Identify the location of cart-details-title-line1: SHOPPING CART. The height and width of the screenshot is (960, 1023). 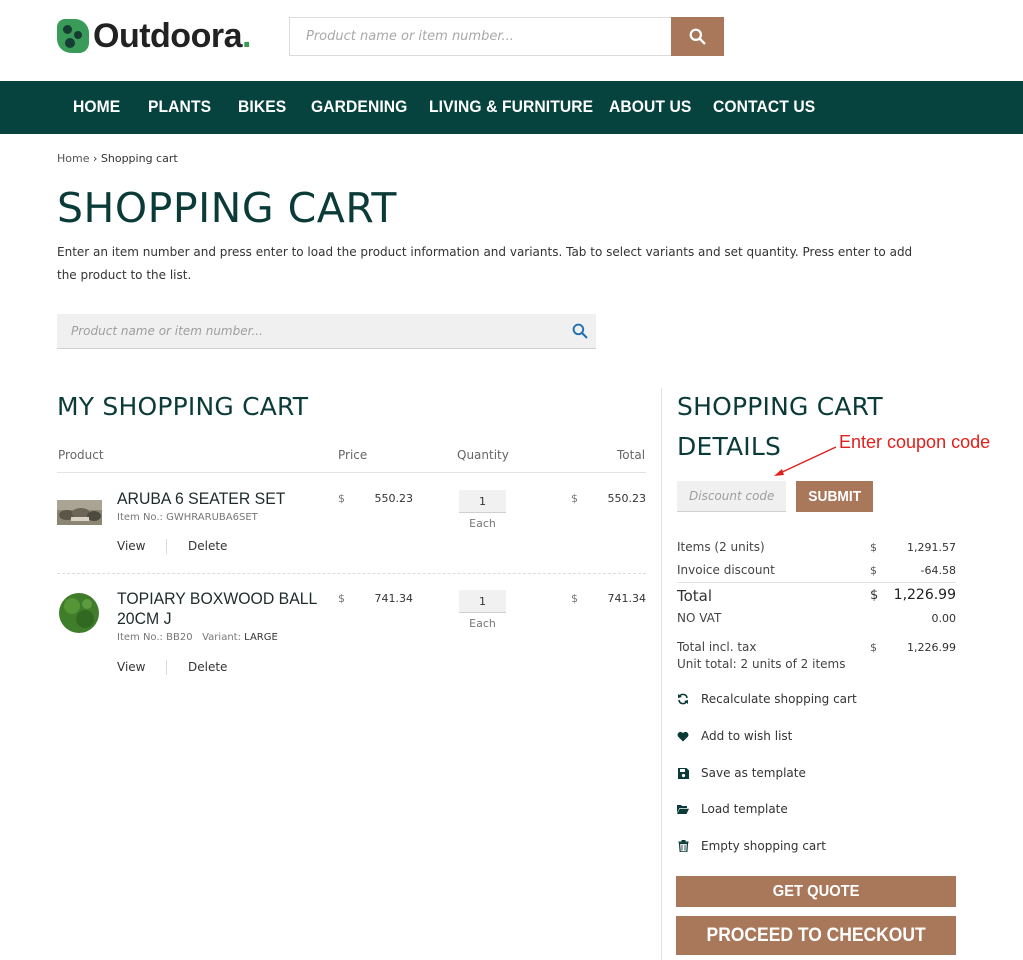
(780, 406).